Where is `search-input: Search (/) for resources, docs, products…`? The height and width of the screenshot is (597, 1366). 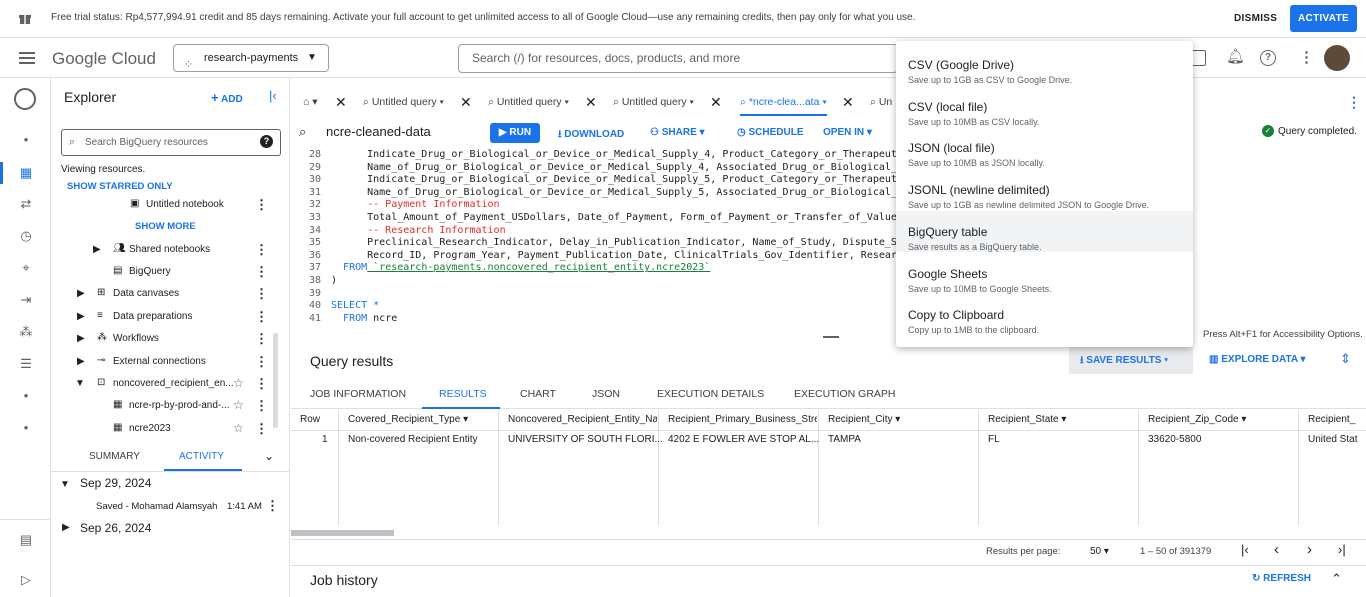 search-input: Search (/) for resources, docs, products… is located at coordinates (678, 58).